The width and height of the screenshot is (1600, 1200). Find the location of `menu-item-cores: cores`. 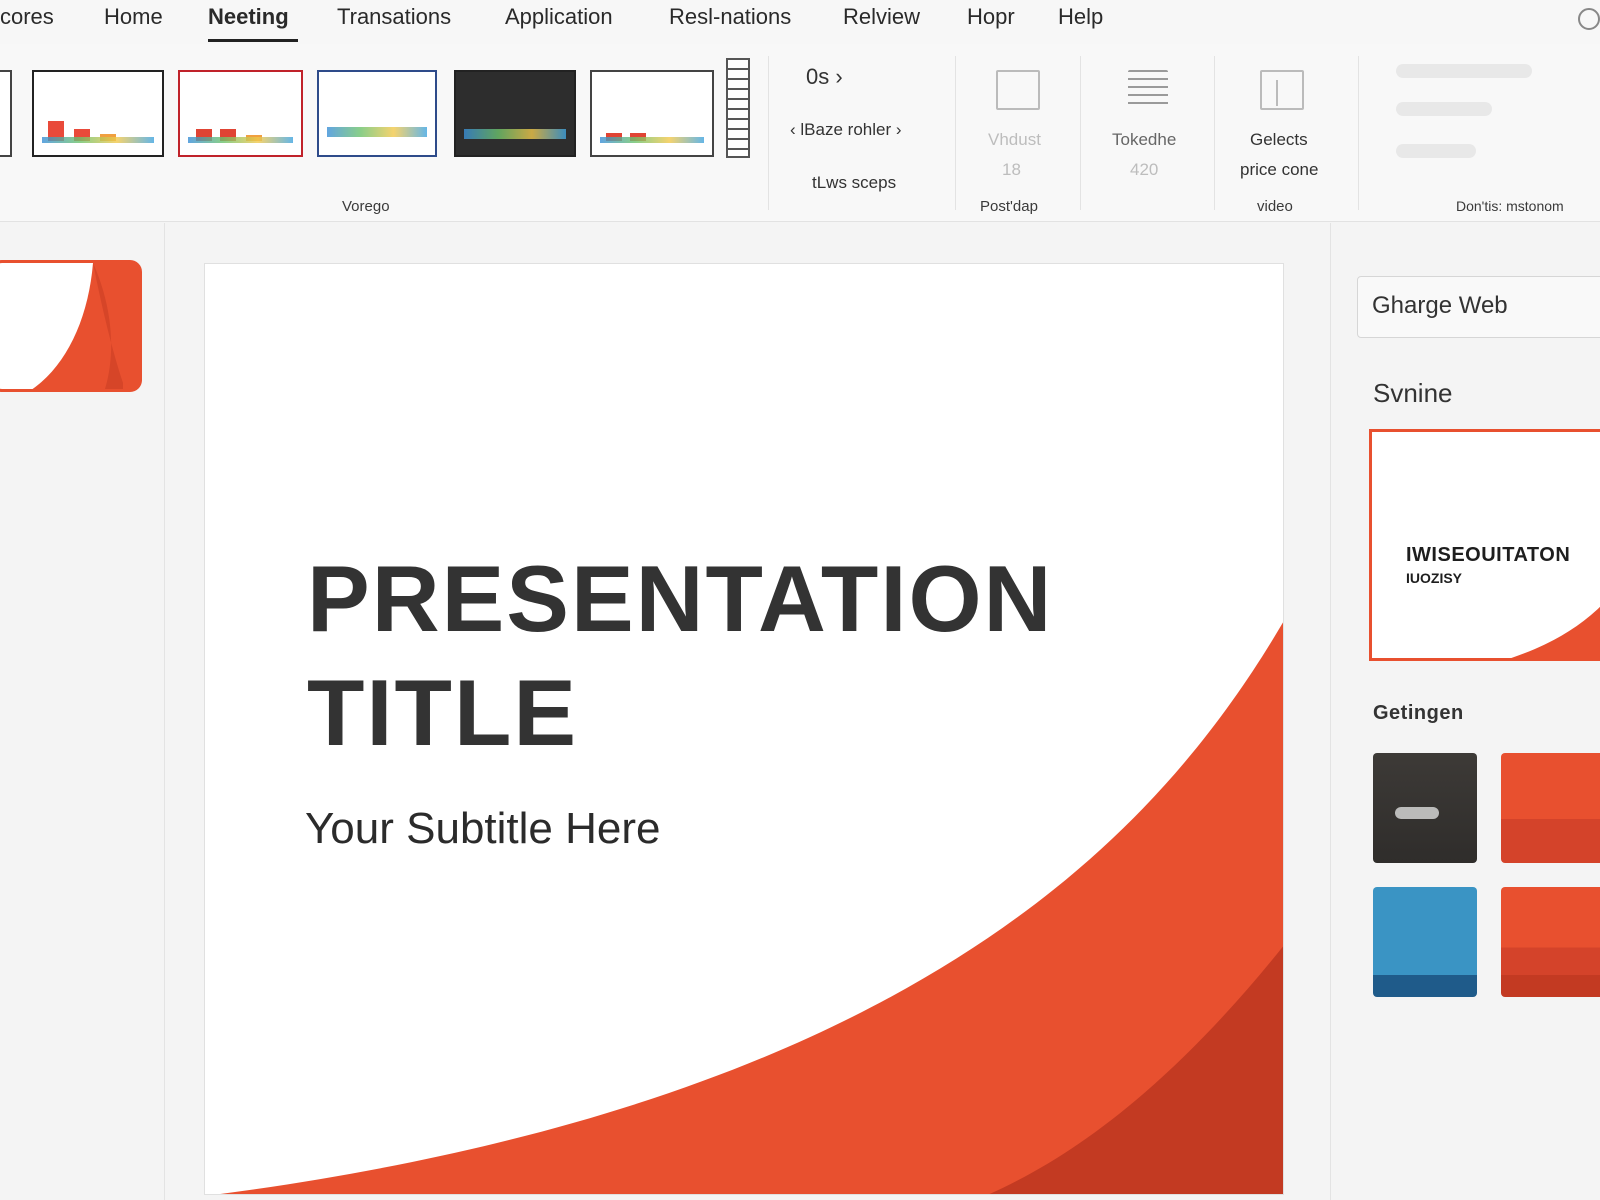

menu-item-cores: cores is located at coordinates (27, 17).